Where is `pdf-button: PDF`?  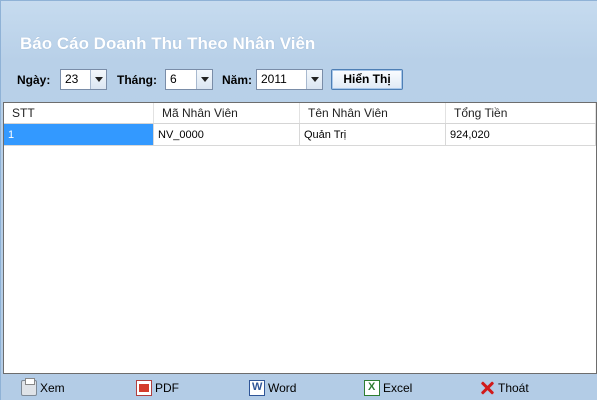
pdf-button: PDF is located at coordinates (157, 388).